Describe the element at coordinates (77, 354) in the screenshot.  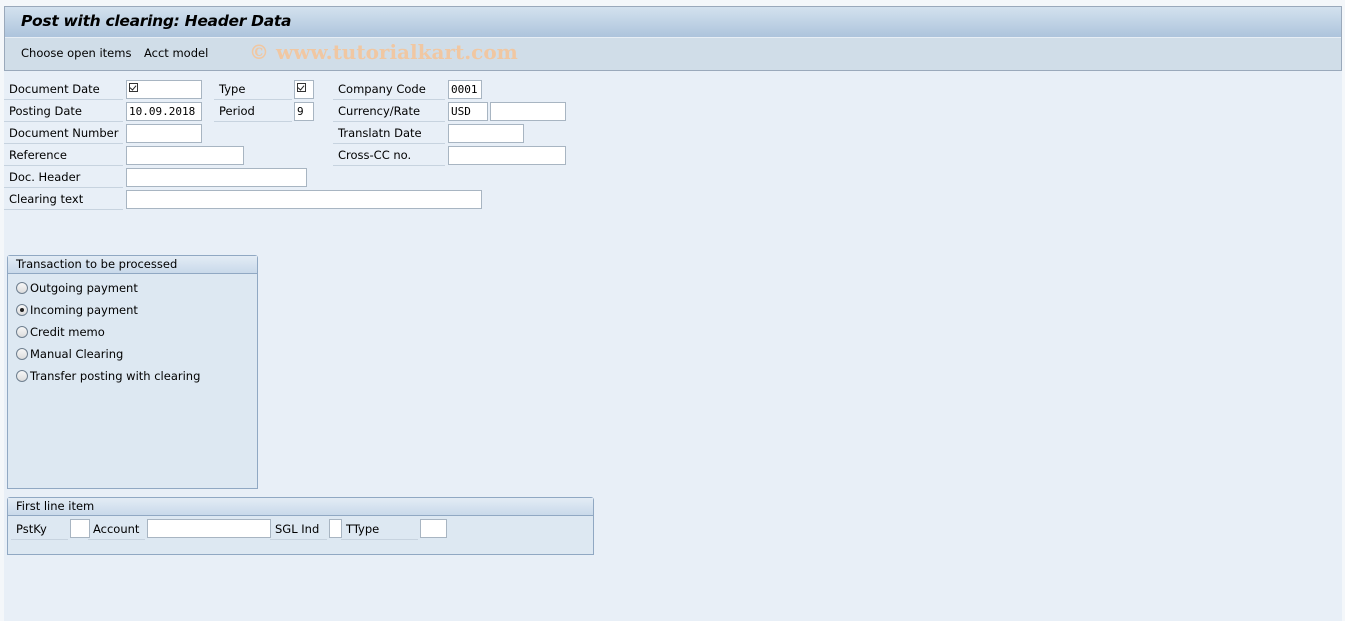
I see `radio-label: Manual Clearing` at that location.